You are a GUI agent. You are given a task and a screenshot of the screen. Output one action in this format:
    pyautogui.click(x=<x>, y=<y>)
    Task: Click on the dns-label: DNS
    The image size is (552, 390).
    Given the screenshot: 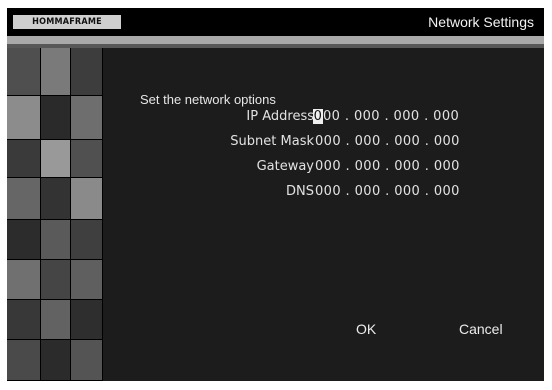 What is the action you would take?
    pyautogui.click(x=300, y=191)
    